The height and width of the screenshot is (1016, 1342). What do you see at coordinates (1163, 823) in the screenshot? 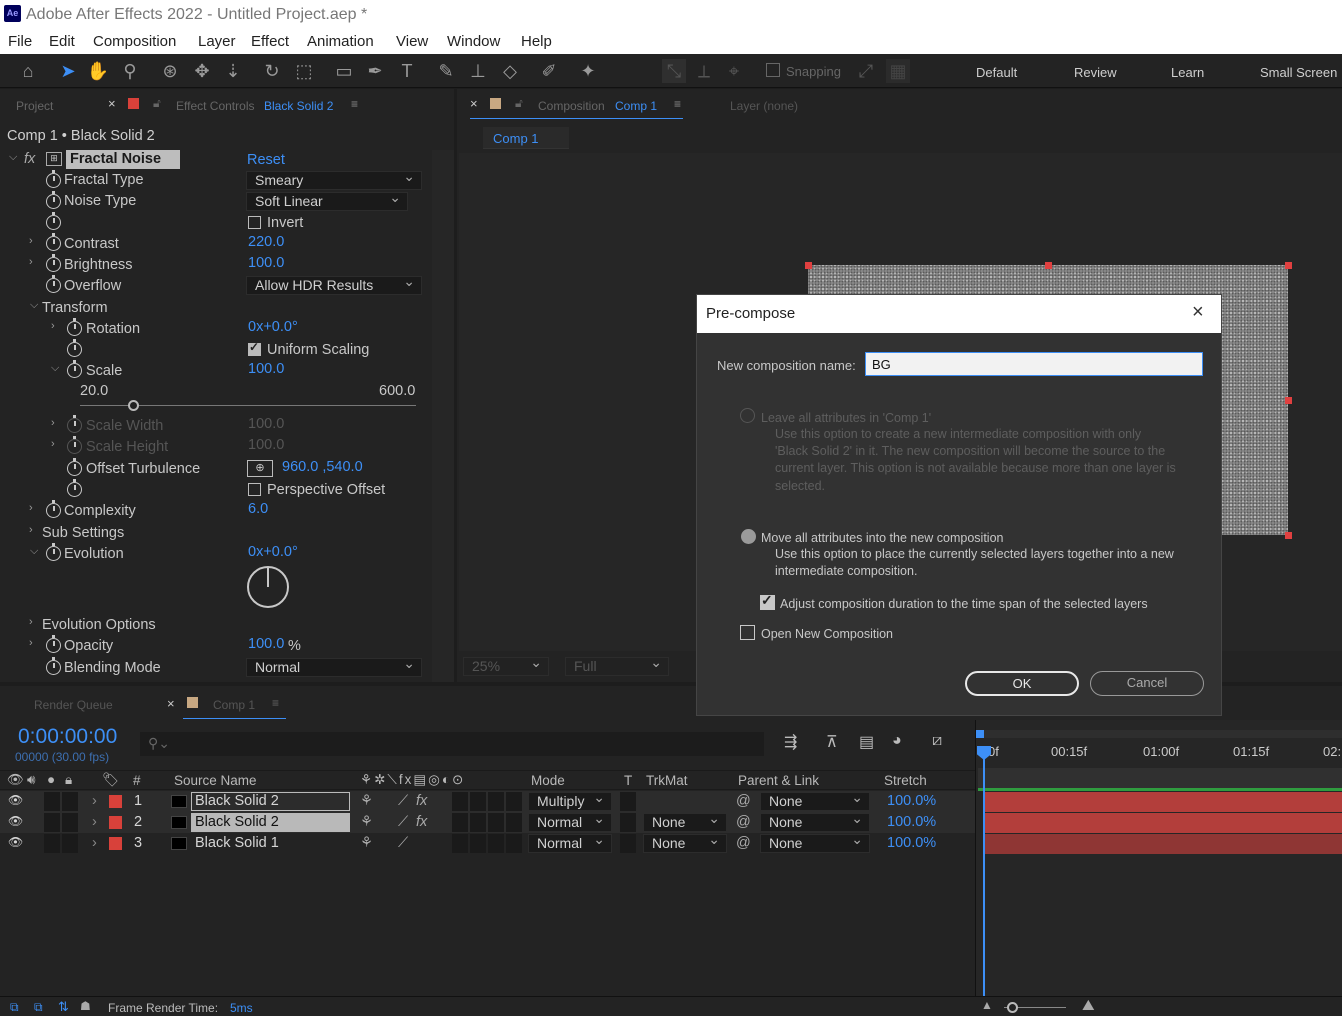
I see `layer-duration-bar` at bounding box center [1163, 823].